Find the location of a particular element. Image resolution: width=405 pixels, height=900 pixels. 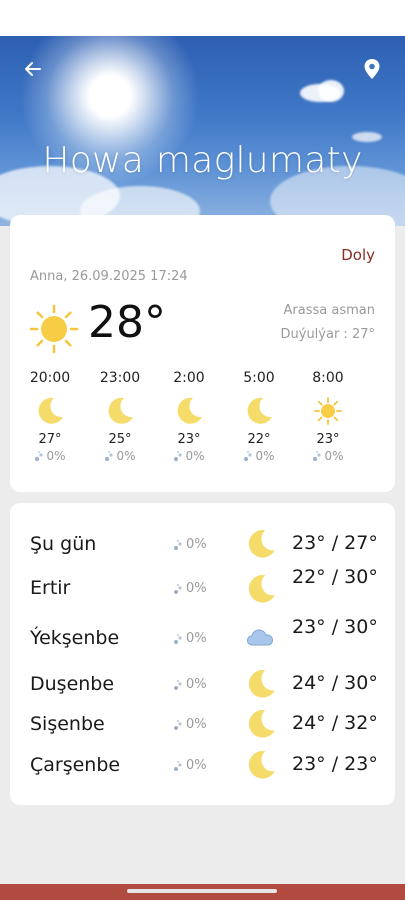

hourly-time: 5:00 is located at coordinates (259, 378).